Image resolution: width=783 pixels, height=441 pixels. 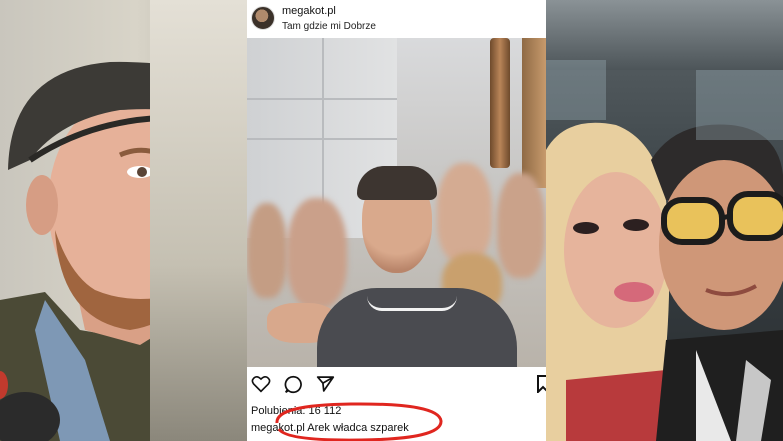 I want to click on wooden-pillar, so click(x=500, y=103).